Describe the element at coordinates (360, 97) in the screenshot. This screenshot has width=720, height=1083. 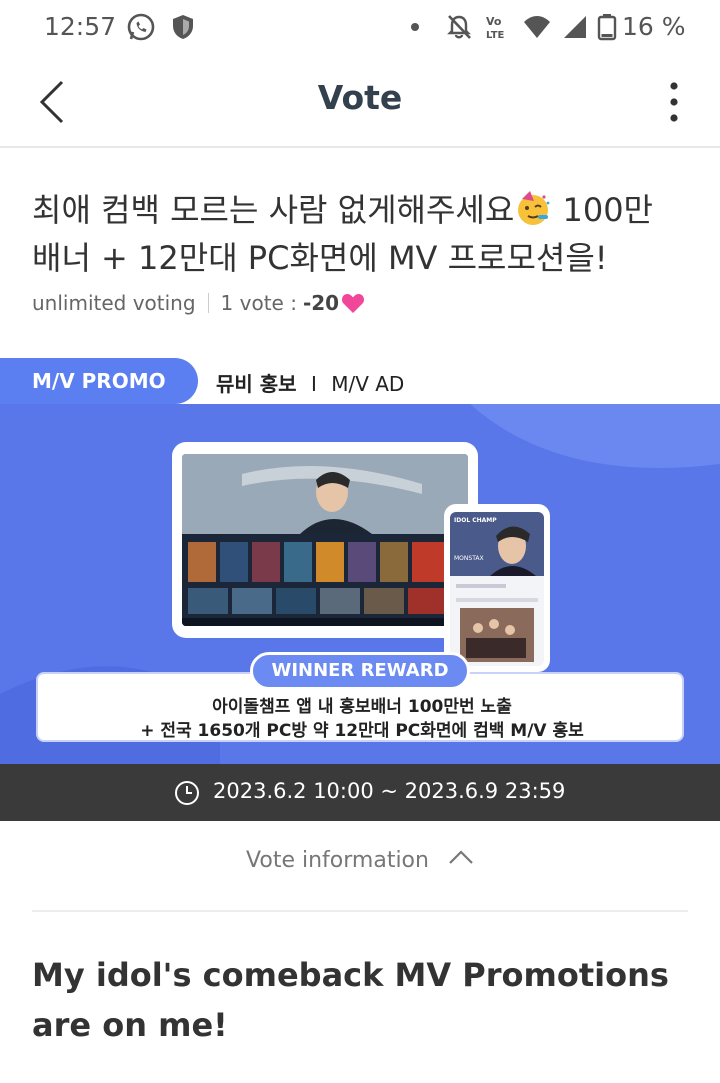
I see `page-title: Vote` at that location.